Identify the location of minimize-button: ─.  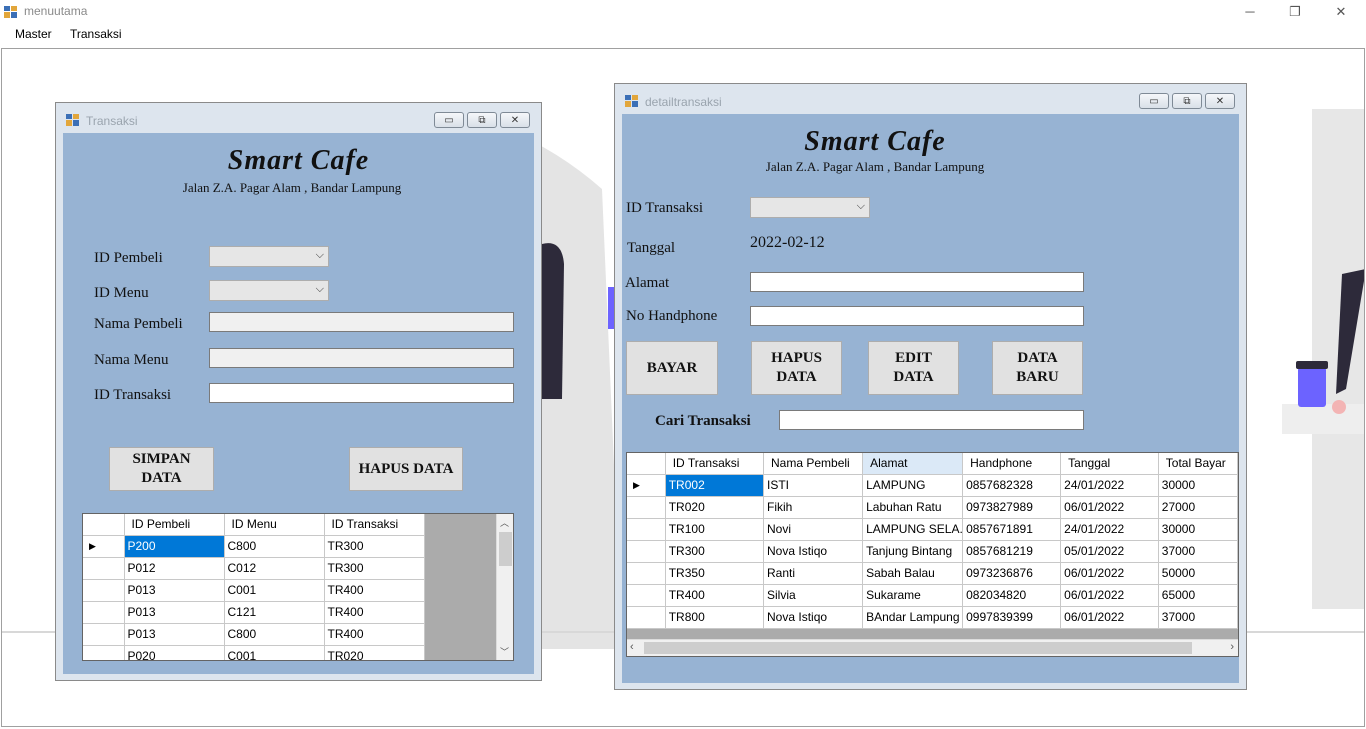
(1250, 11).